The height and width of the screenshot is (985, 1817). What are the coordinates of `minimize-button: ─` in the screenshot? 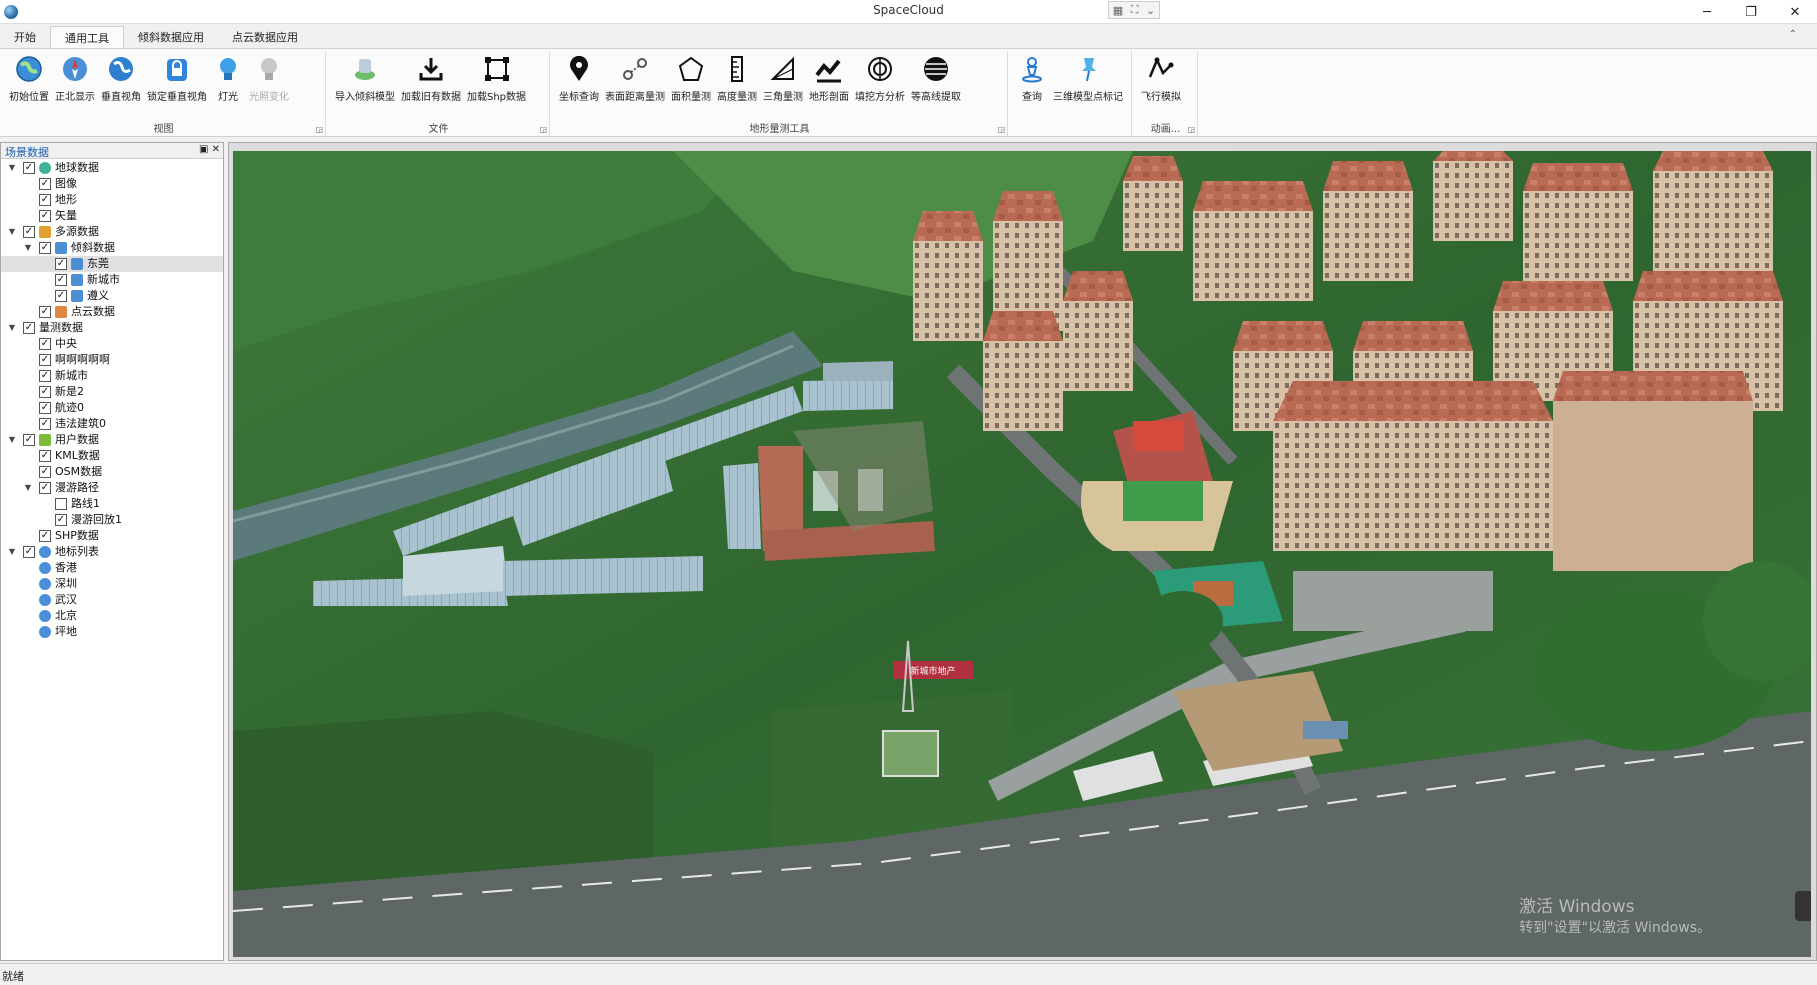 It's located at (1707, 12).